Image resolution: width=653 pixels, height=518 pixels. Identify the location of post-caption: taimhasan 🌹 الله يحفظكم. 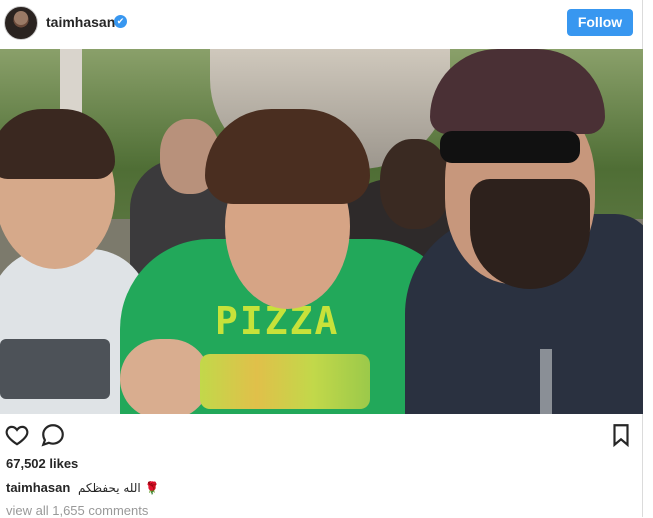
(83, 487).